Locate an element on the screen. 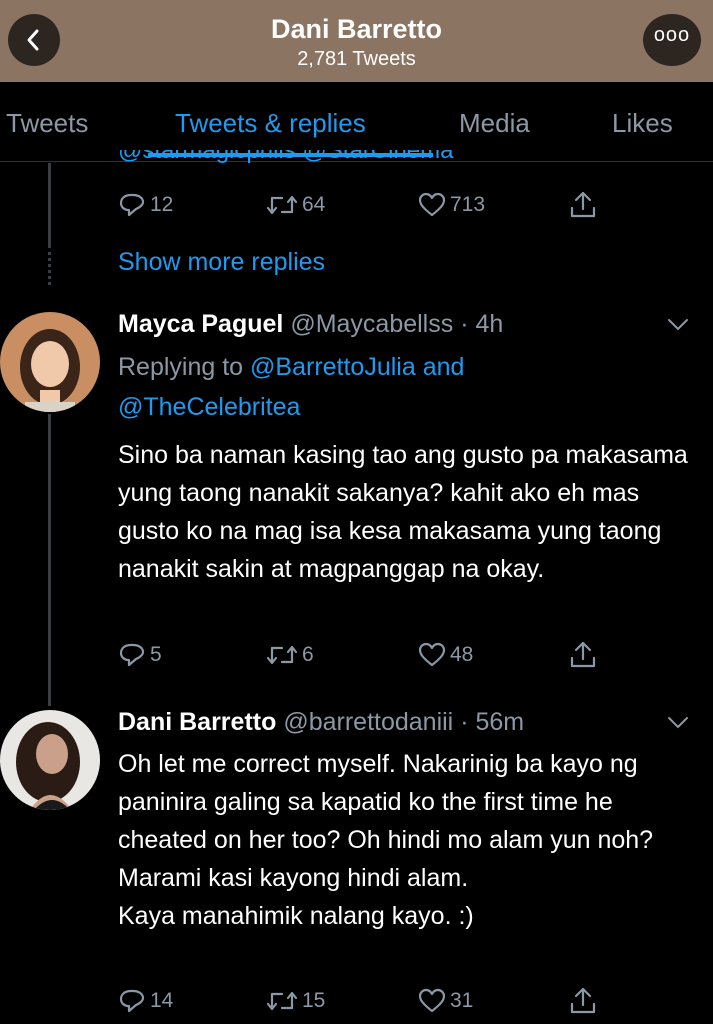 This screenshot has height=1024, width=713. reply-action: 5 is located at coordinates (140, 655).